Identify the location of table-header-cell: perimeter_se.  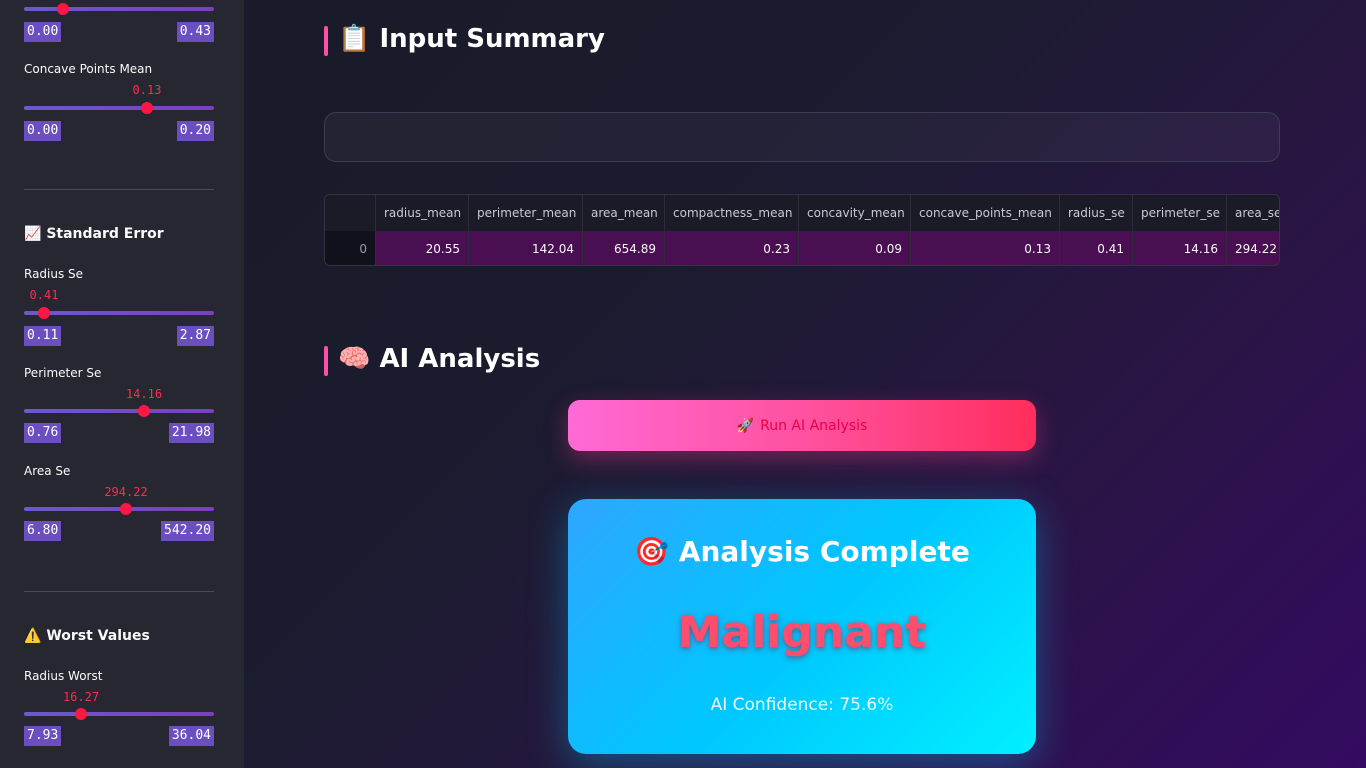
(1180, 213).